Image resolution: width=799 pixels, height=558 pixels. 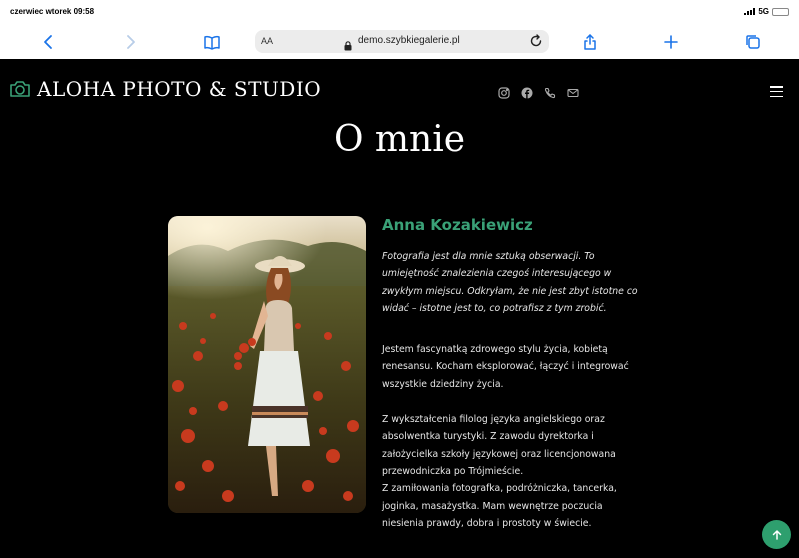 I want to click on plus-icon, so click(x=671, y=42).